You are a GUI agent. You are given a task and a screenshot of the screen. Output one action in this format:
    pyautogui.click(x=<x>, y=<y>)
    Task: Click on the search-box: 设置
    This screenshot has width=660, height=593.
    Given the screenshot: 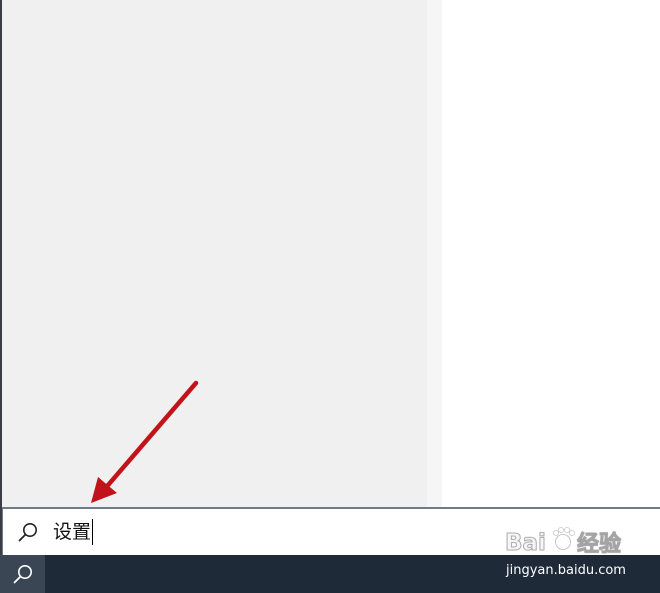 What is the action you would take?
    pyautogui.click(x=331, y=531)
    